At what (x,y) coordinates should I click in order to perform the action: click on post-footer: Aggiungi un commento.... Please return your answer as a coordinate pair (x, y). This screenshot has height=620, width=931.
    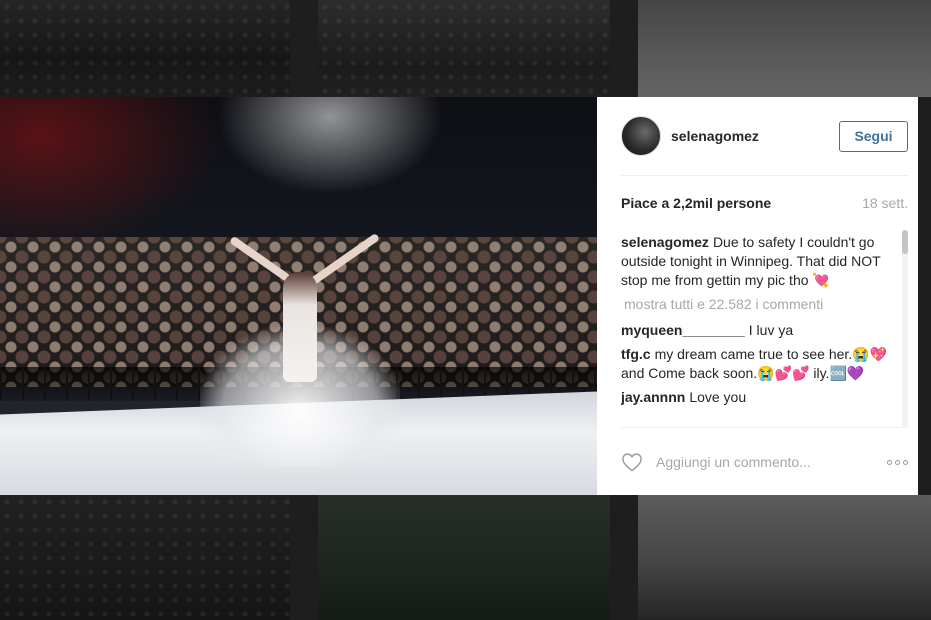
    Looking at the image, I should click on (764, 461).